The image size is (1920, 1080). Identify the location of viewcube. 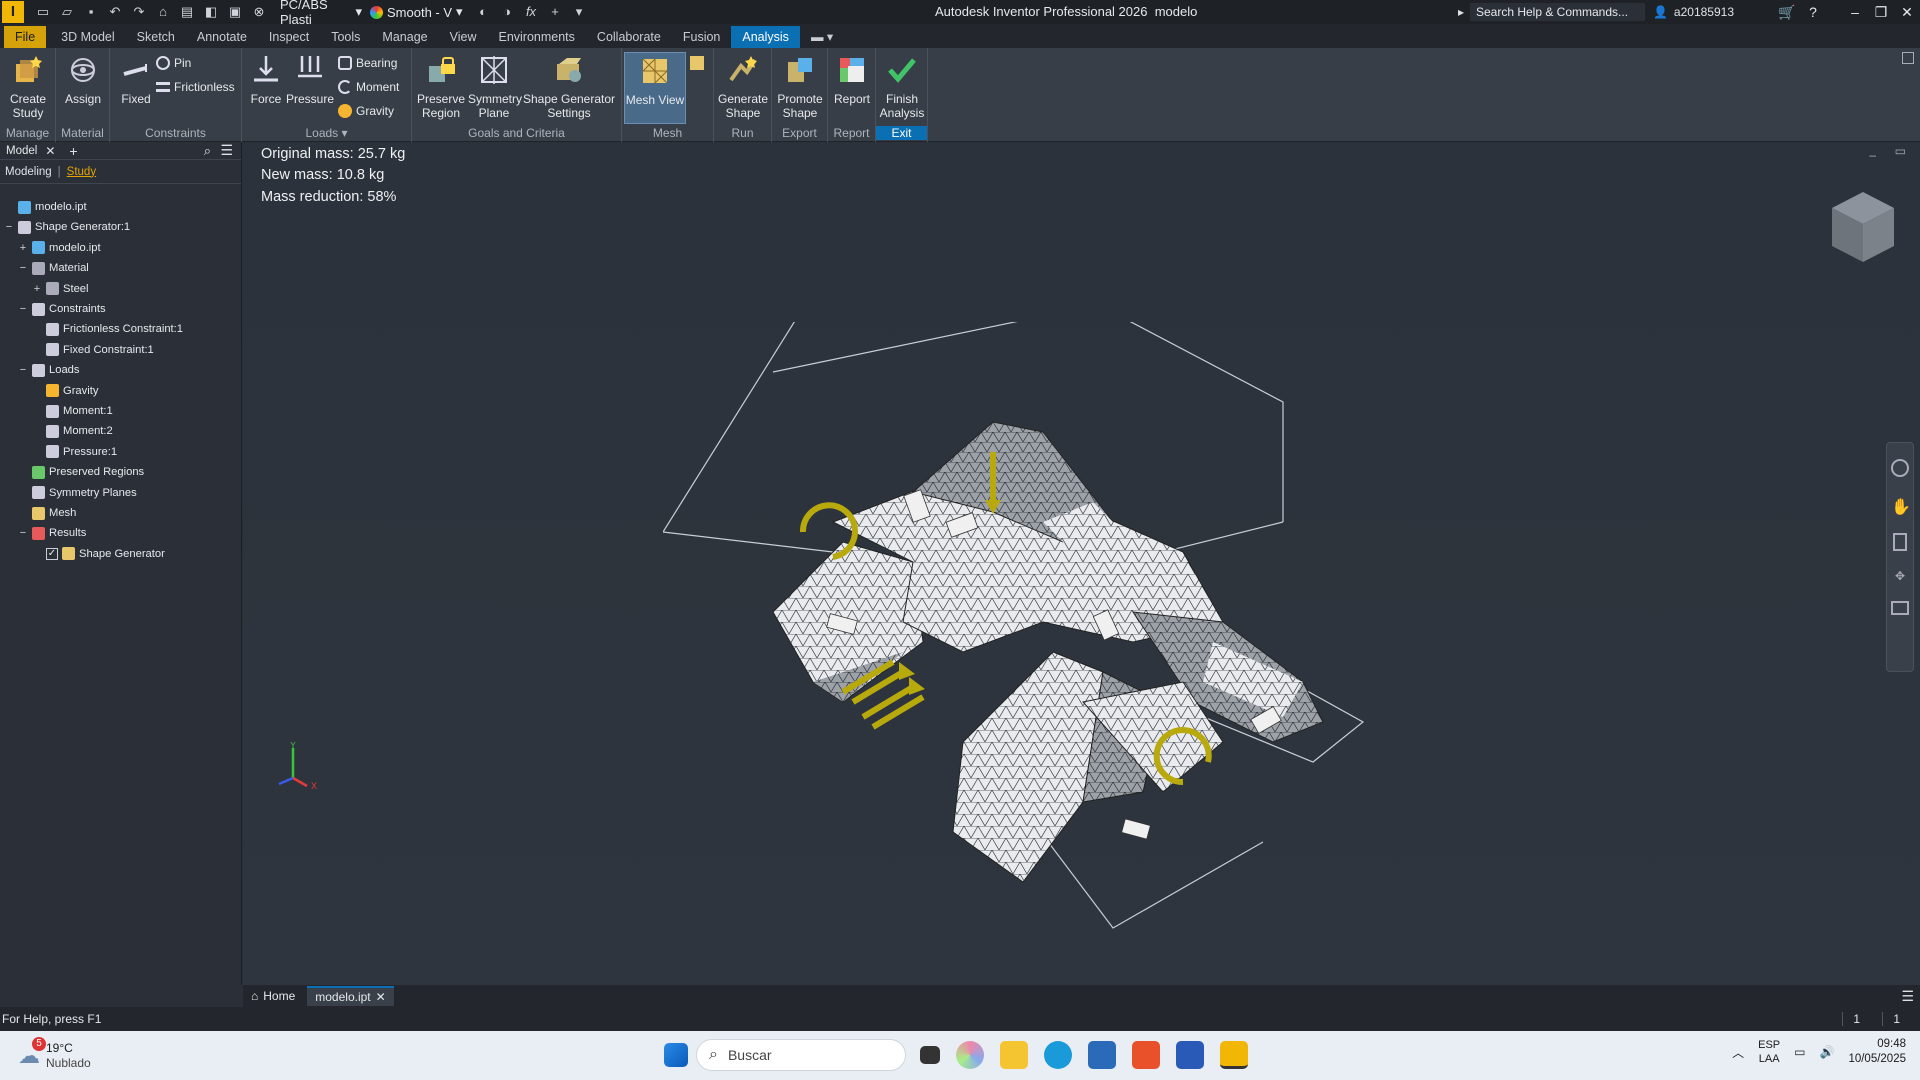
(1863, 228).